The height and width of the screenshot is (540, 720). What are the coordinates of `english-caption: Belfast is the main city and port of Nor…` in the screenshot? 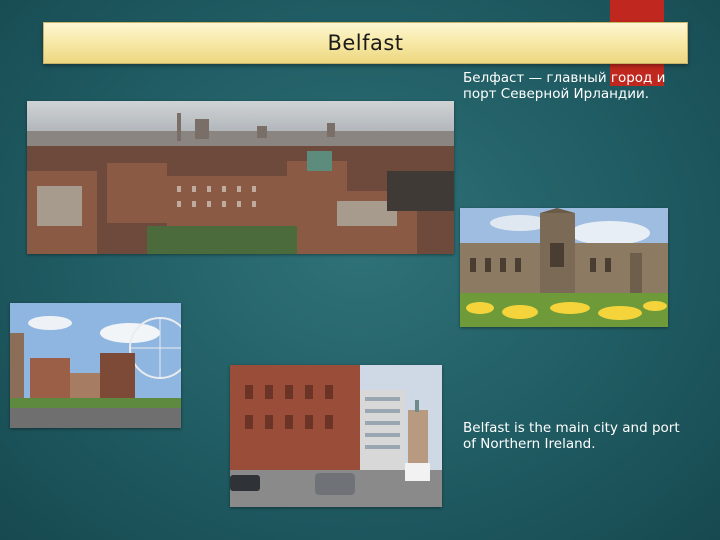 It's located at (571, 436).